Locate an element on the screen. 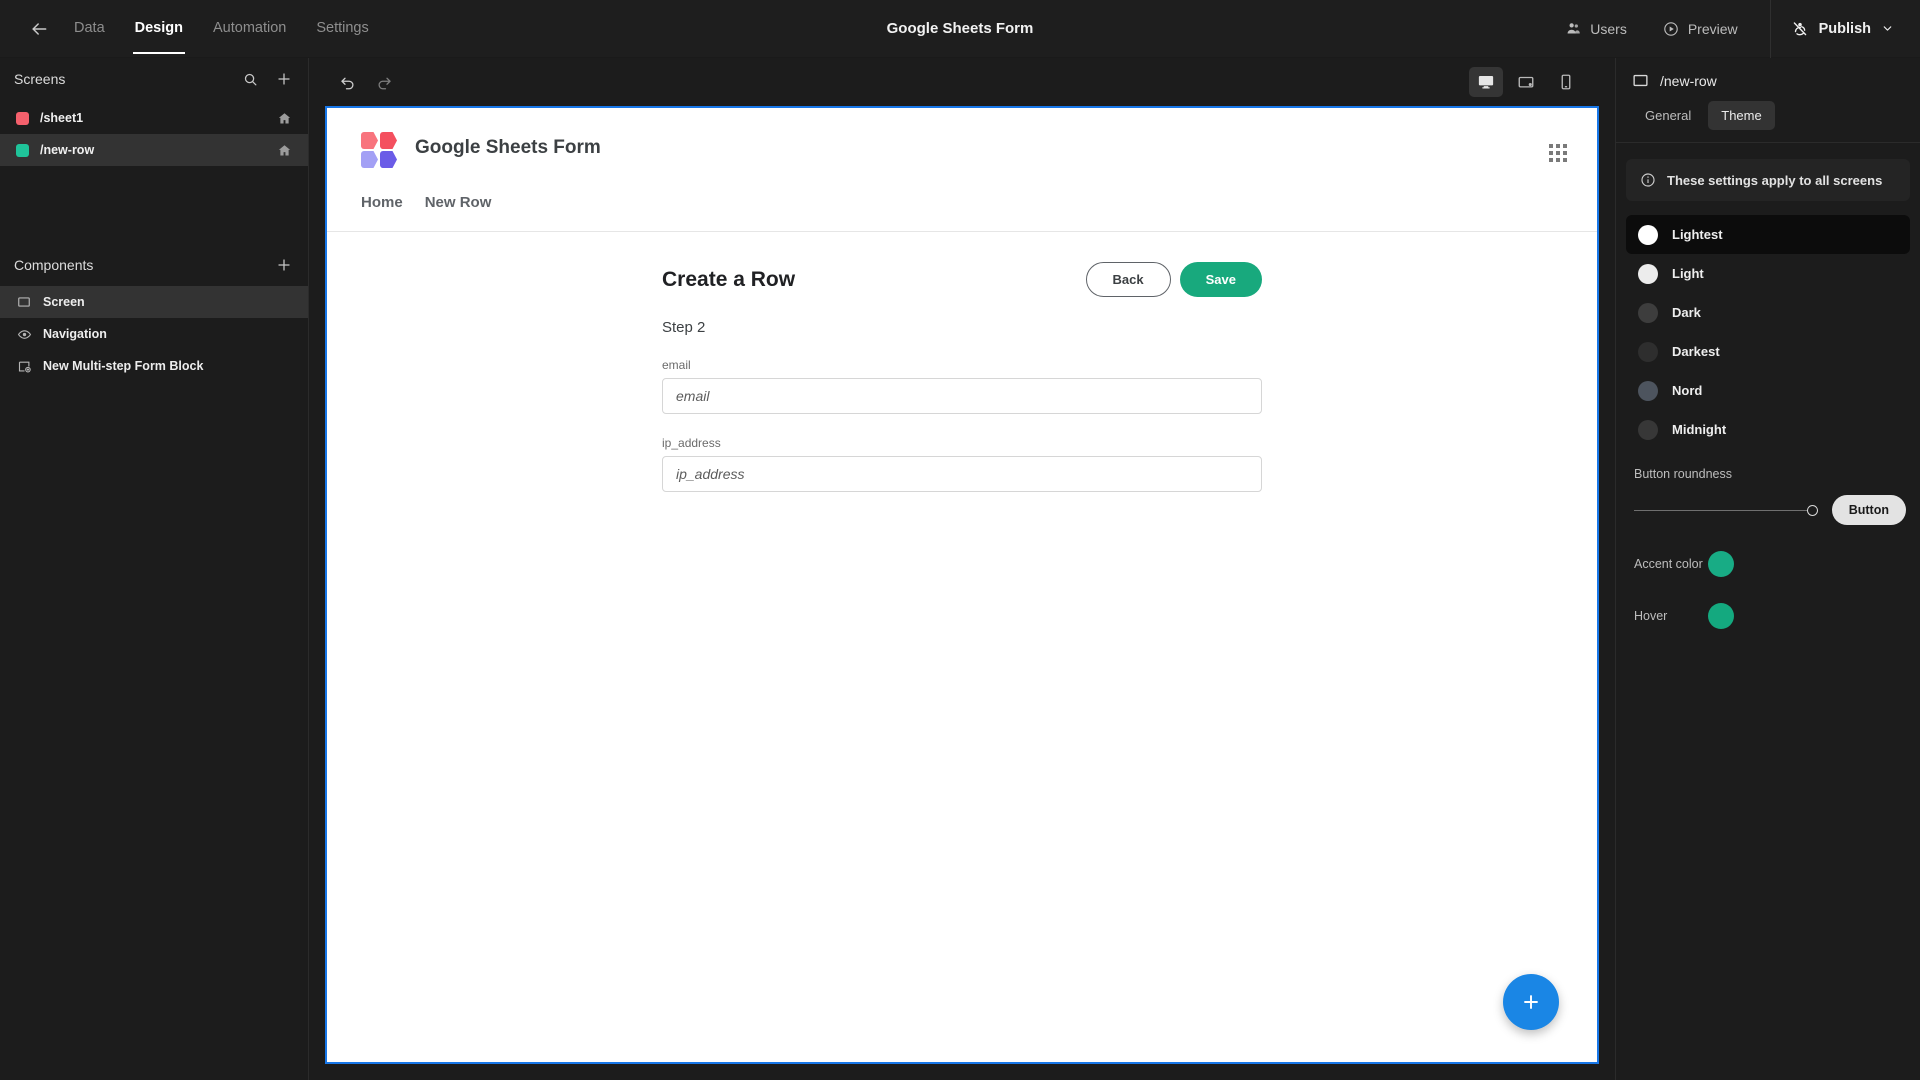  preview-nav-link-home: Home is located at coordinates (382, 202).